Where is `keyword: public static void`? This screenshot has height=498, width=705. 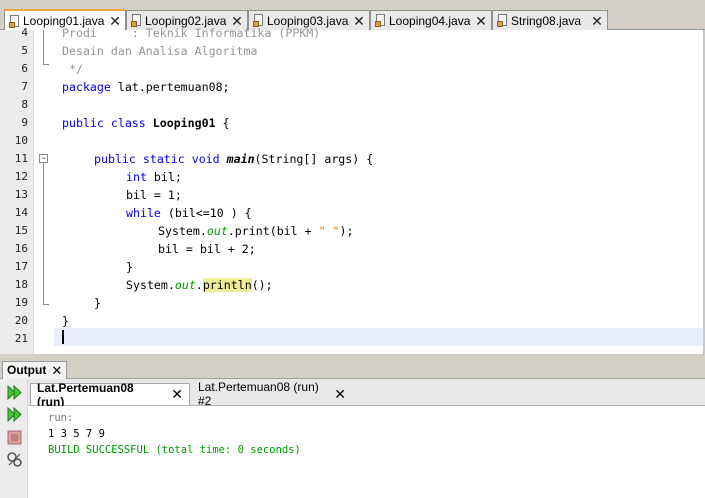
keyword: public static void is located at coordinates (157, 159).